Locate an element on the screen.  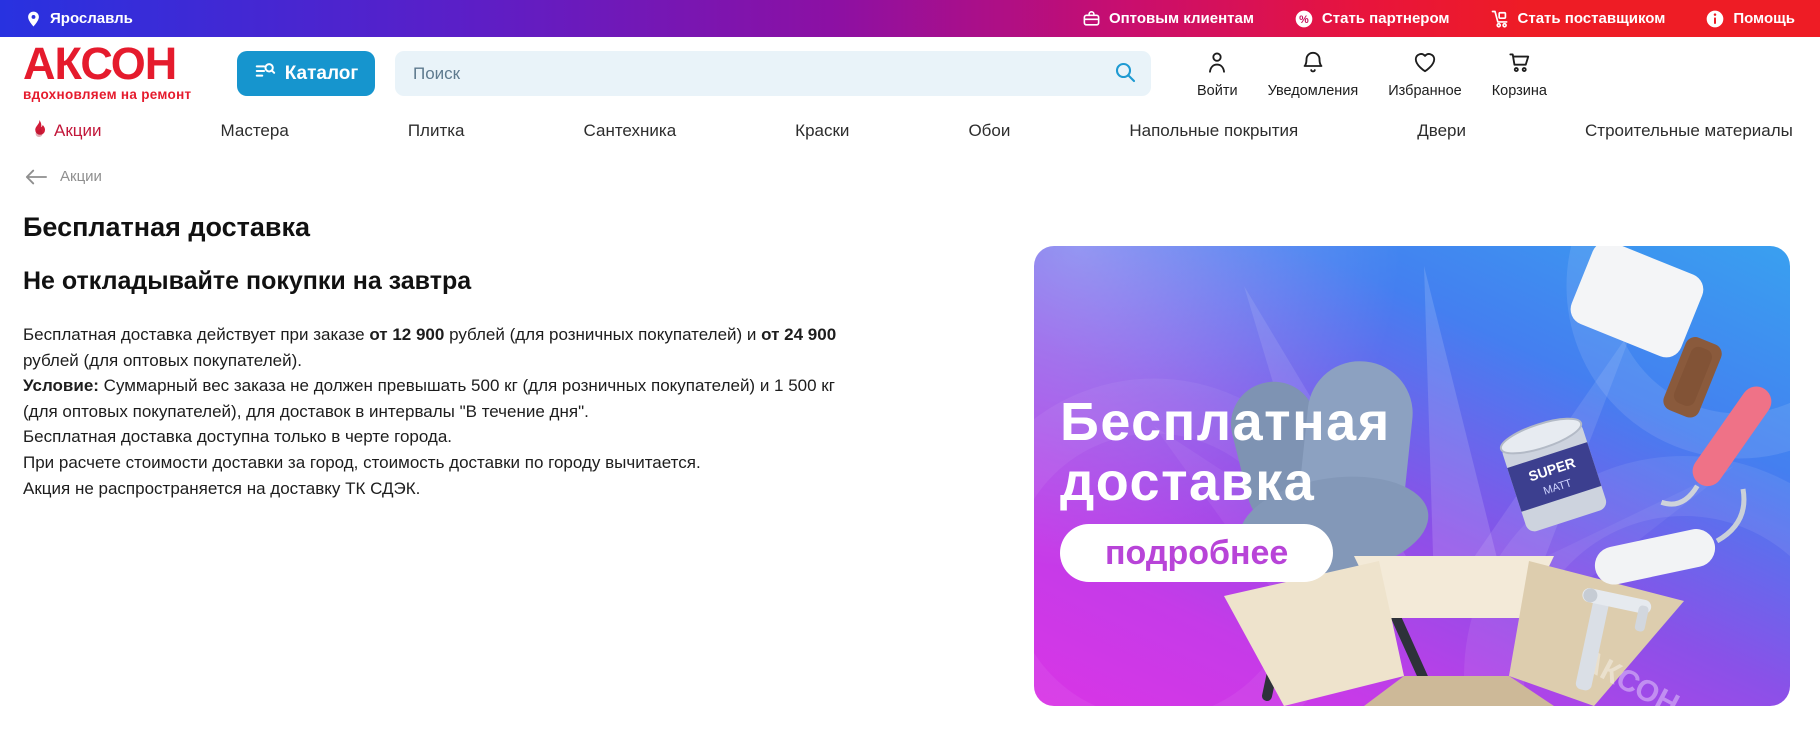
topbar-link-label: Стать поставщиком is located at coordinates (1591, 18).